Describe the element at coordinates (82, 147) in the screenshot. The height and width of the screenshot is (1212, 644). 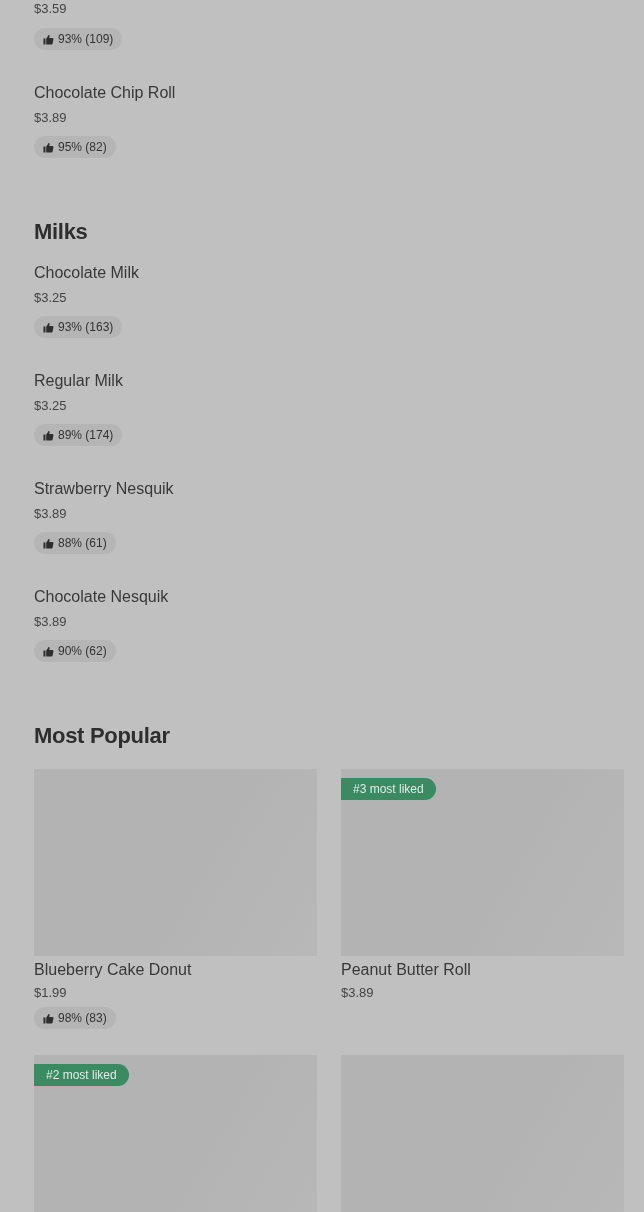
I see `rating-text: 95% (82)` at that location.